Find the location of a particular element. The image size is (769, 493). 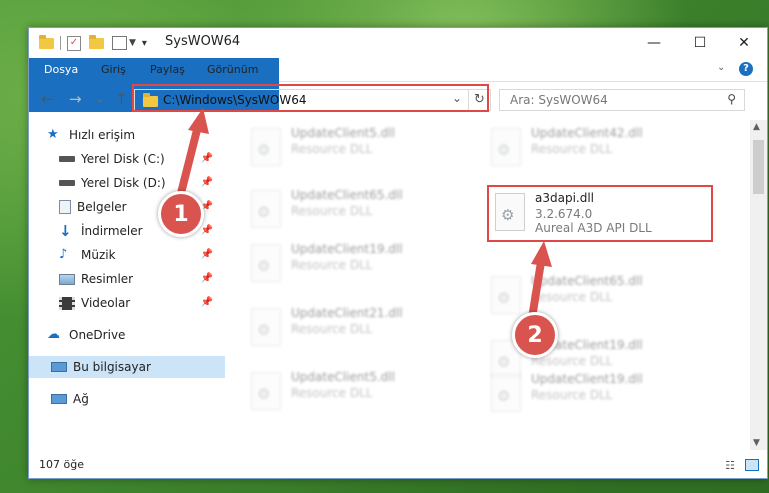

tab-view: Görünüm is located at coordinates (232, 69).